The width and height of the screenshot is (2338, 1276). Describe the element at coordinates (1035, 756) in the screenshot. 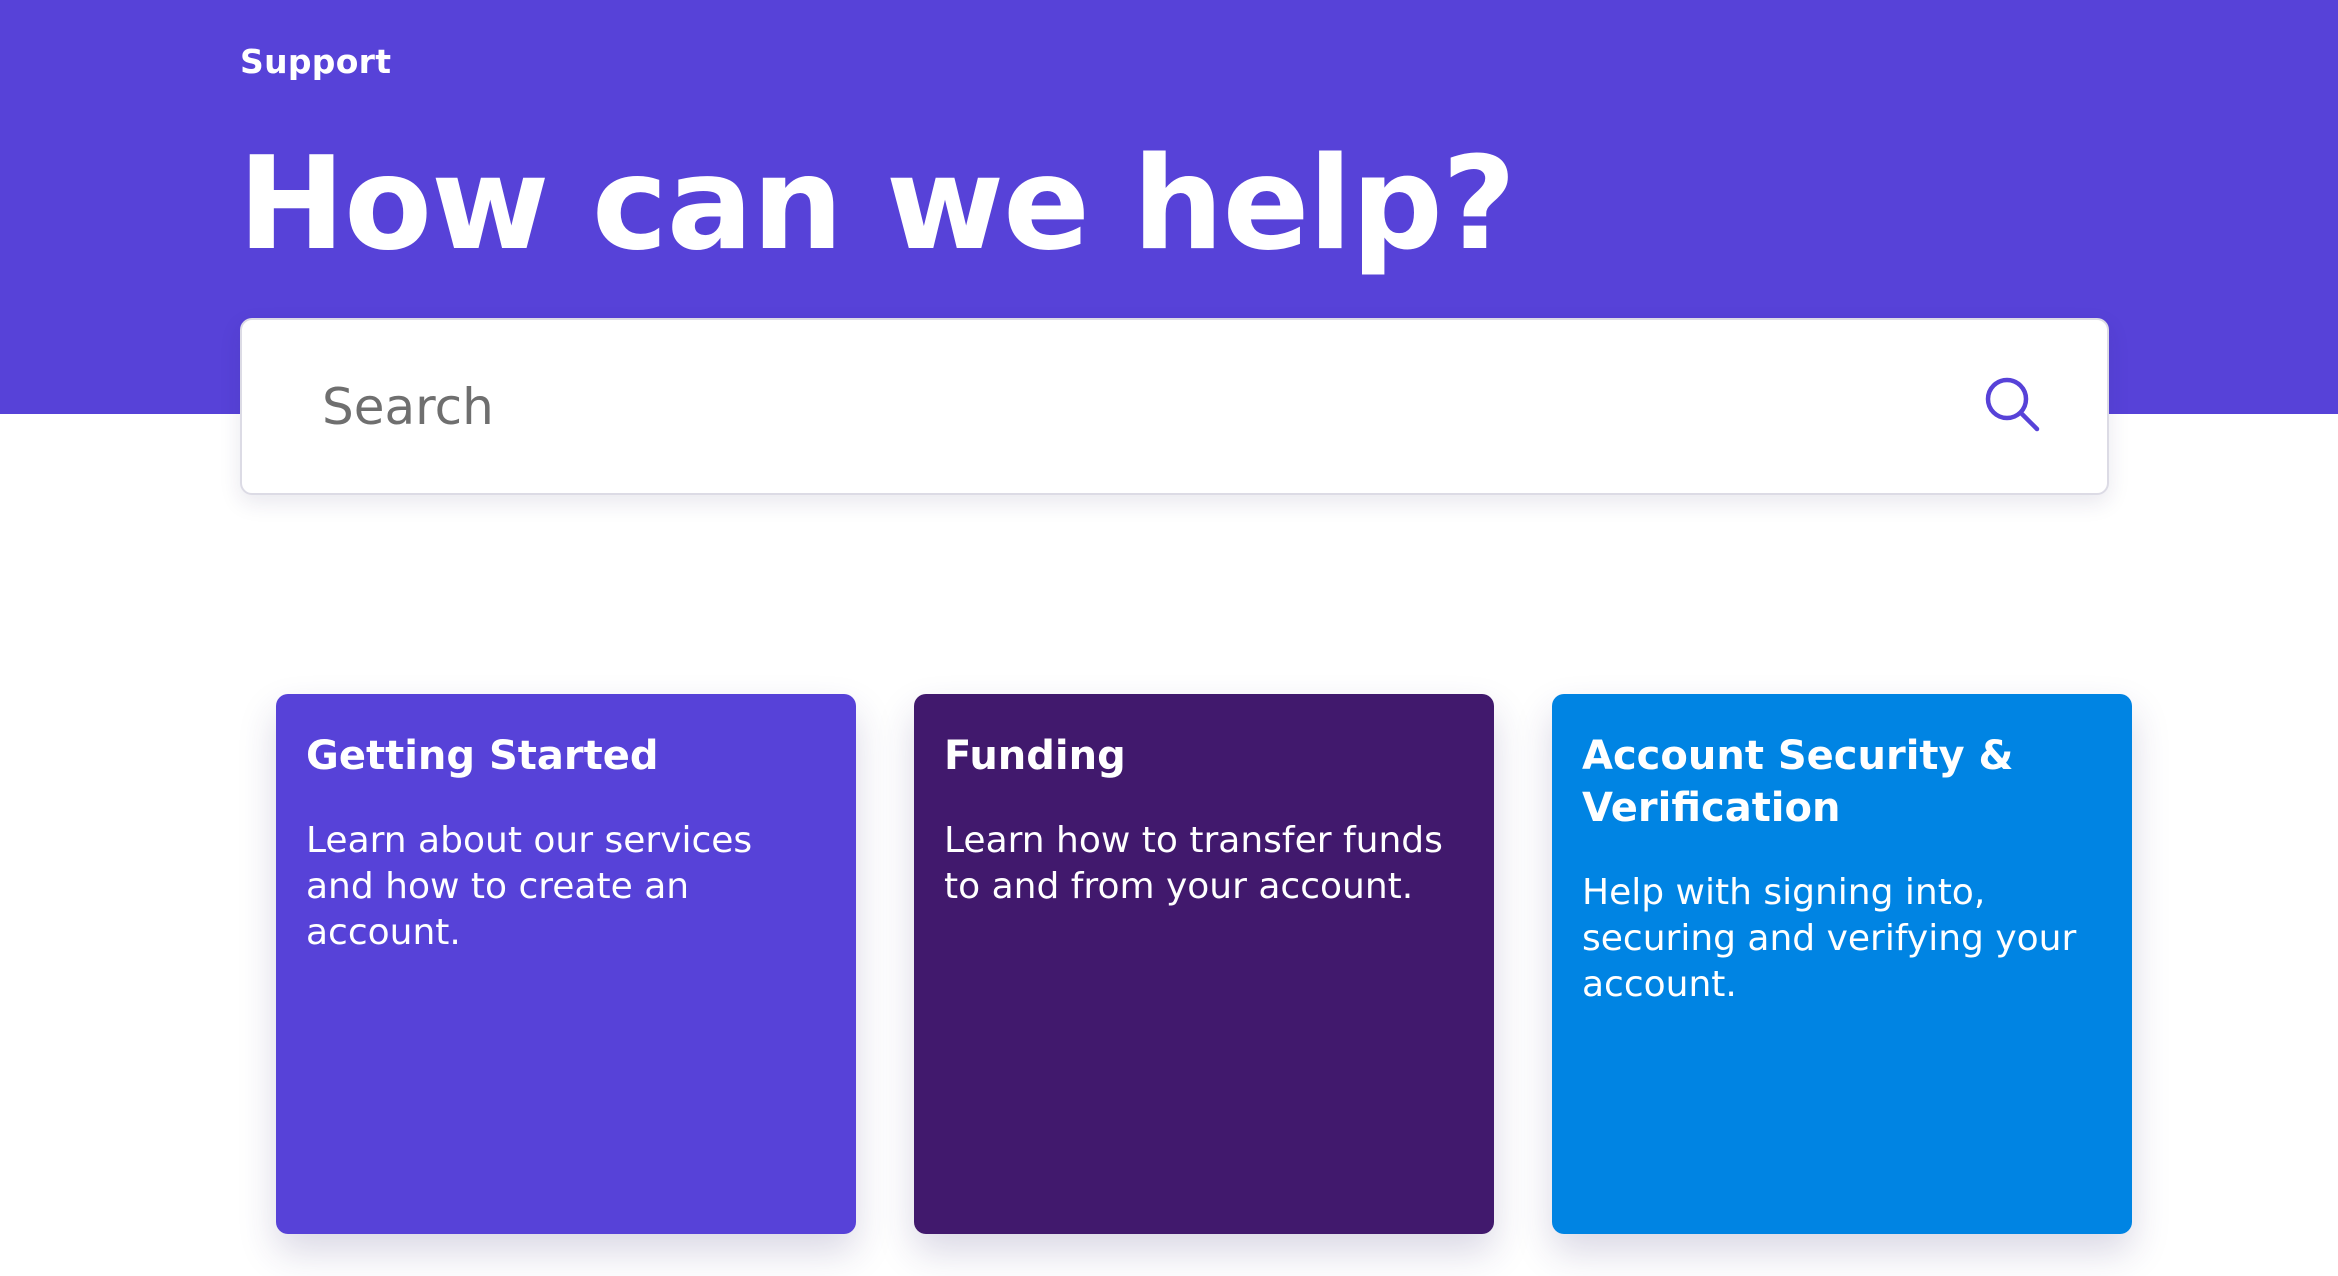

I see `card-title: Funding` at that location.